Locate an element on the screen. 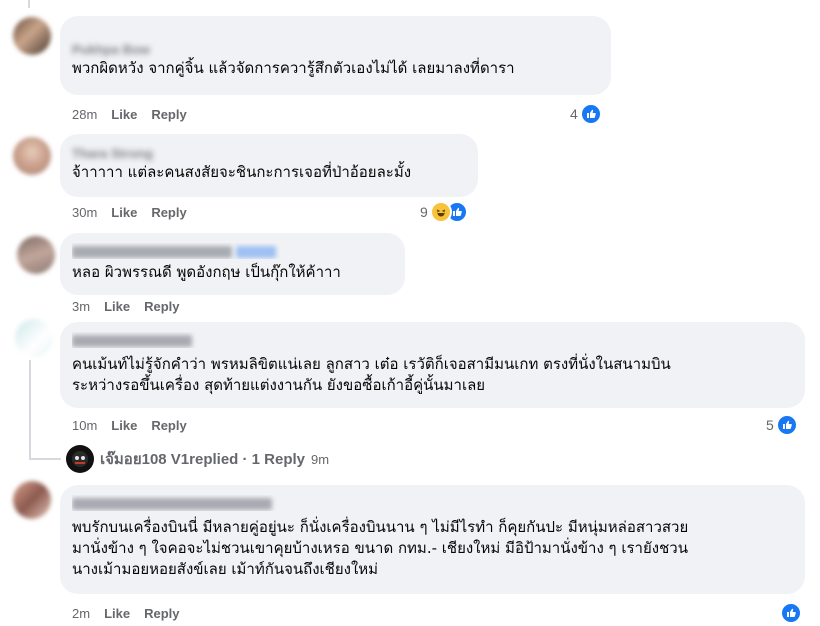  comment-time: 10m is located at coordinates (84, 425).